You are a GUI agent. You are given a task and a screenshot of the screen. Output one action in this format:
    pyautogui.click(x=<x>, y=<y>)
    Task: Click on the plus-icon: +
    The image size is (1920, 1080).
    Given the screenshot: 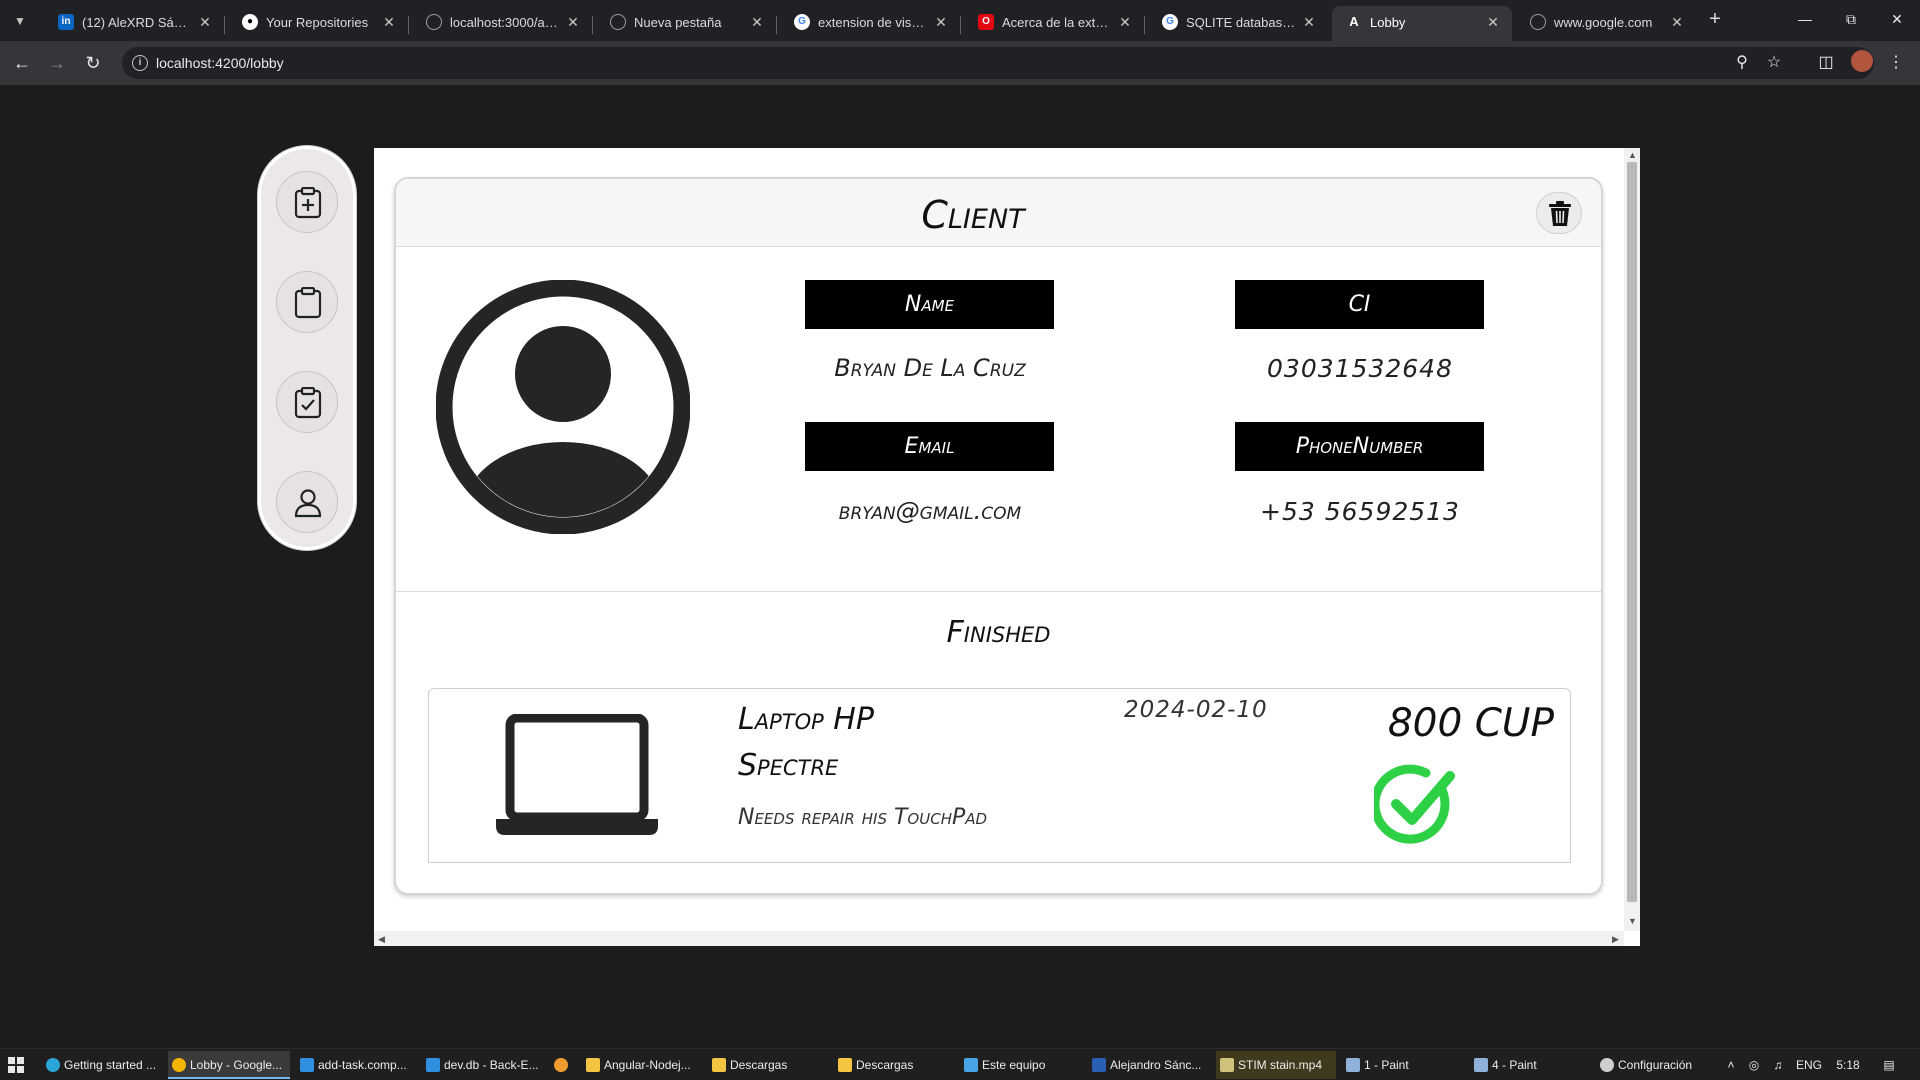 What is the action you would take?
    pyautogui.click(x=1715, y=19)
    